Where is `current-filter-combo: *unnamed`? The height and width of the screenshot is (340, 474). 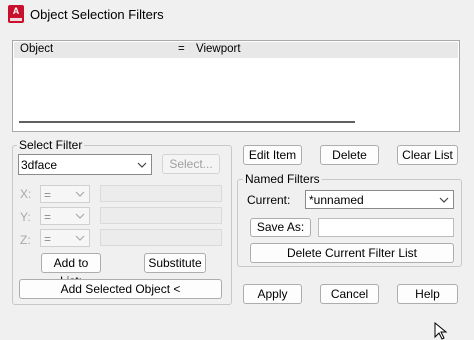
current-filter-combo: *unnamed is located at coordinates (379, 199).